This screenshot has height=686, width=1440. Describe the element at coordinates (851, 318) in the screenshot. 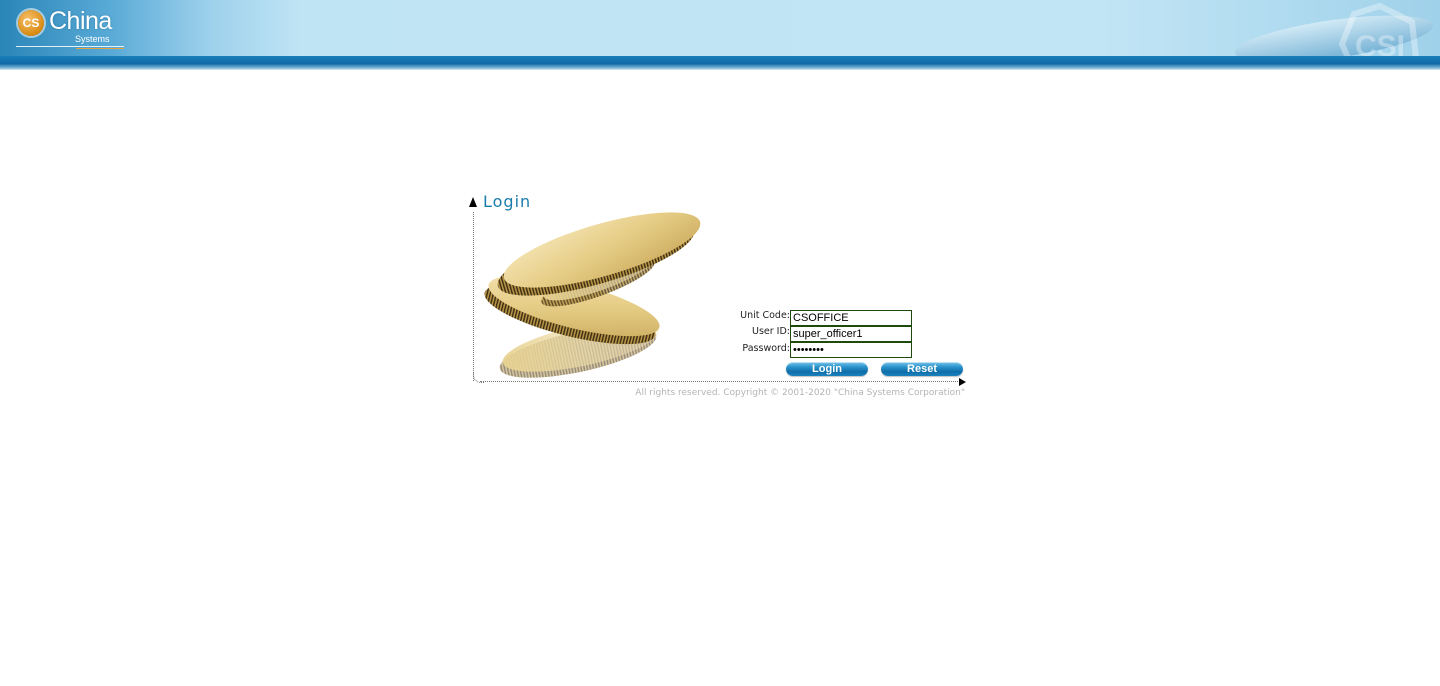

I see `unit-code-input` at that location.